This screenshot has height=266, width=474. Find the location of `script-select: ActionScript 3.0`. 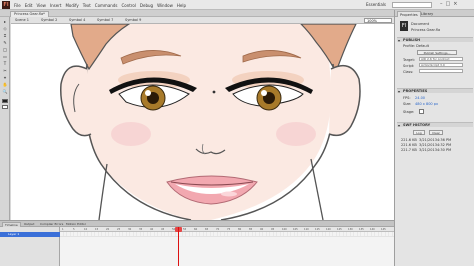

script-select: ActionScript 3.0 is located at coordinates (441, 65).